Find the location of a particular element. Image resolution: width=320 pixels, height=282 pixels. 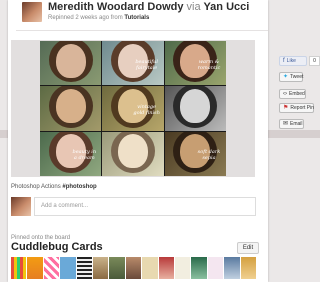

tweet-label: Tweet is located at coordinates (297, 77).